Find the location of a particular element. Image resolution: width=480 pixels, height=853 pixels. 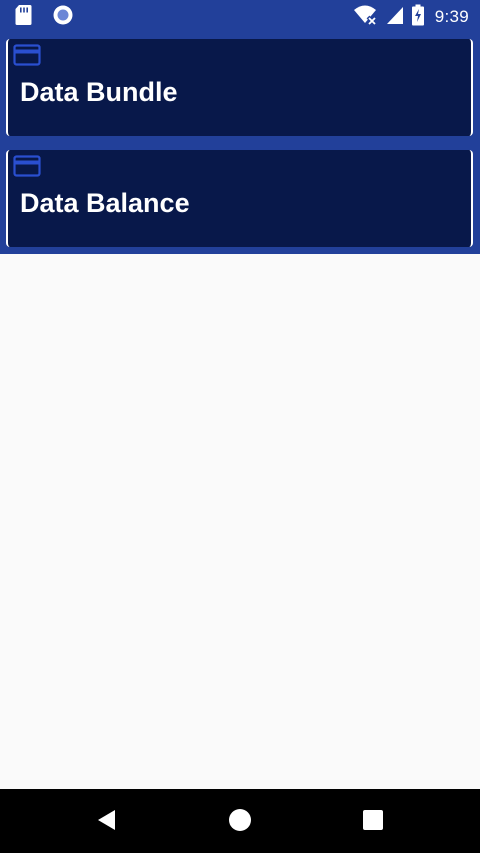

back-icon is located at coordinates (106, 822).